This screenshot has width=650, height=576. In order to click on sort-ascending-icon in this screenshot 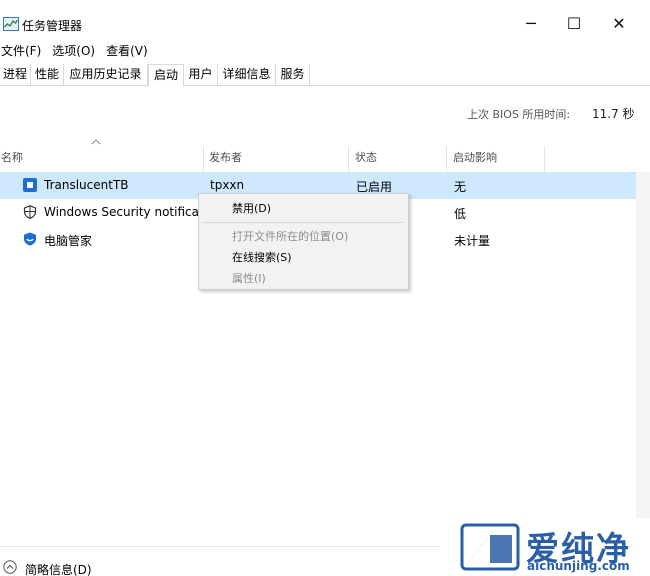, I will do `click(96, 142)`.